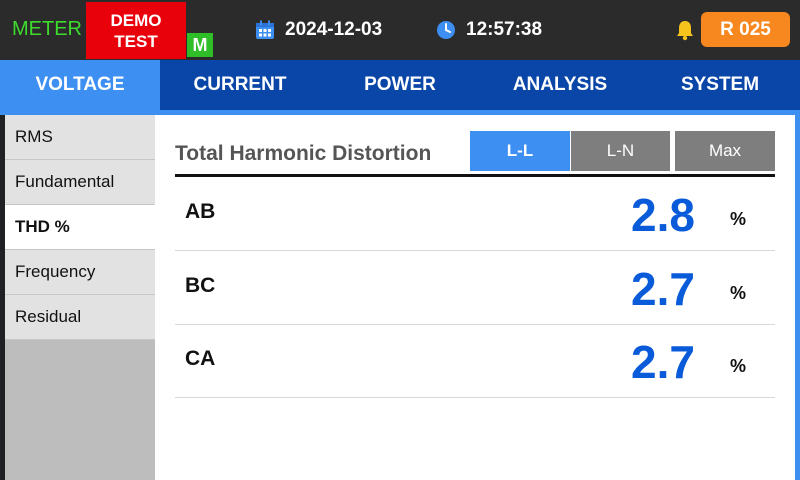 The width and height of the screenshot is (800, 480). I want to click on mode-badge: M, so click(200, 45).